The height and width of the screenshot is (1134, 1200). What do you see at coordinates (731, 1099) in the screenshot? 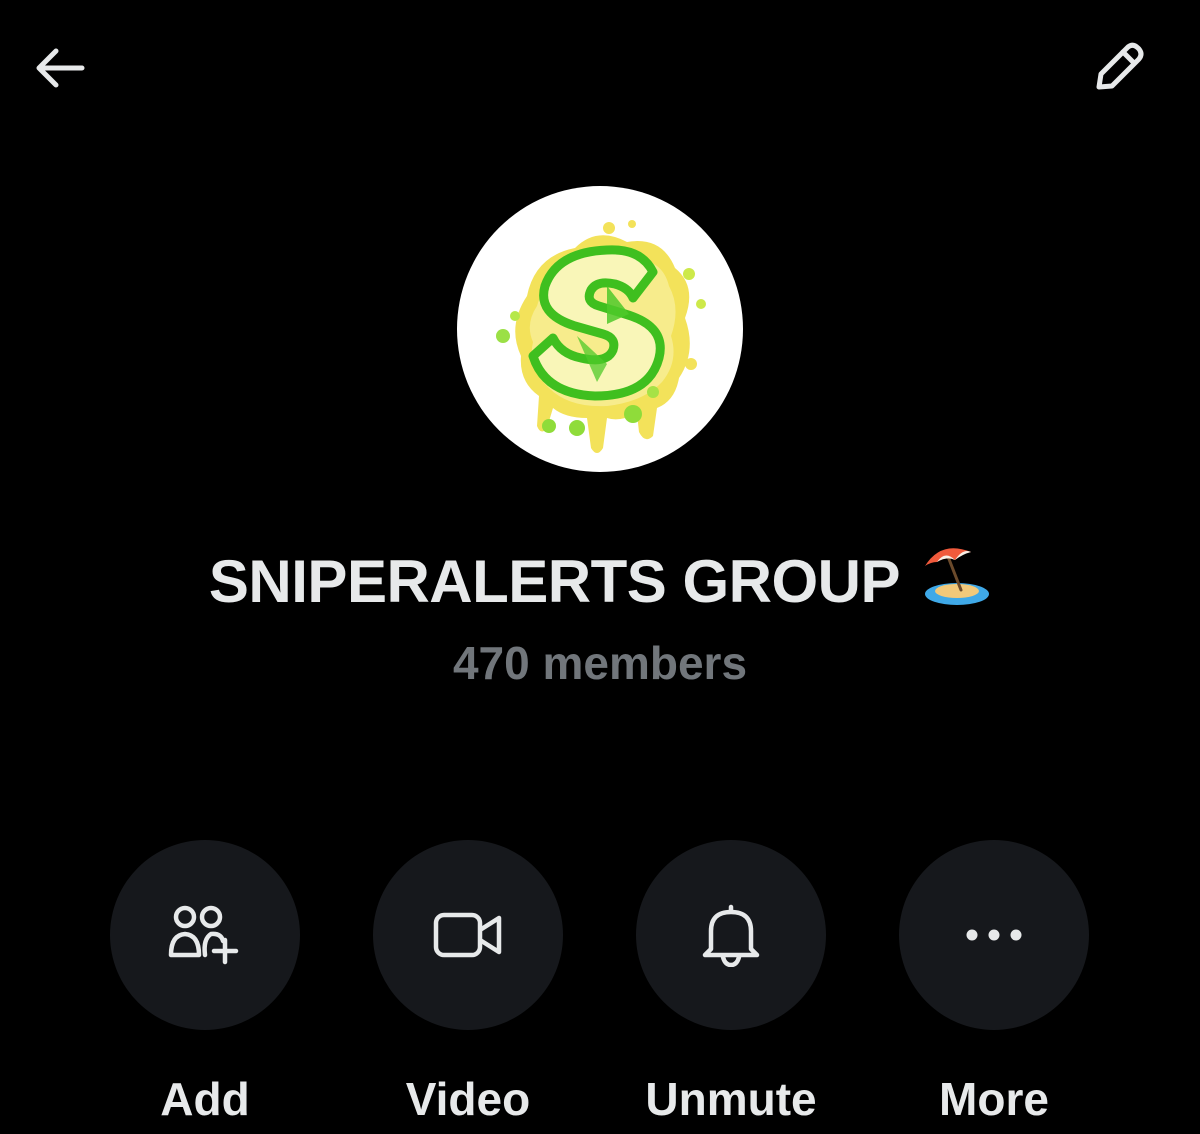
I see `unmute-label: Unmute` at bounding box center [731, 1099].